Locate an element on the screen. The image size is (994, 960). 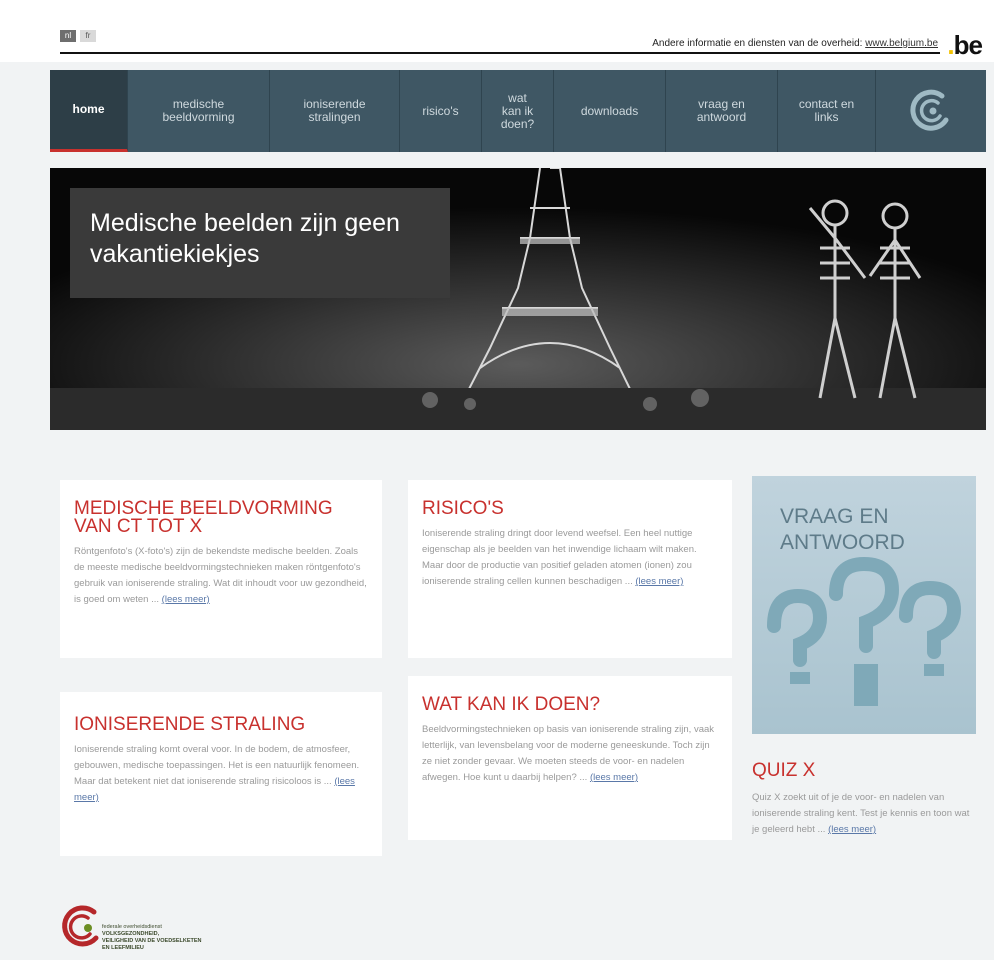
nav-item-medische-beeldvorming: medische beeldvorming is located at coordinates (199, 111).